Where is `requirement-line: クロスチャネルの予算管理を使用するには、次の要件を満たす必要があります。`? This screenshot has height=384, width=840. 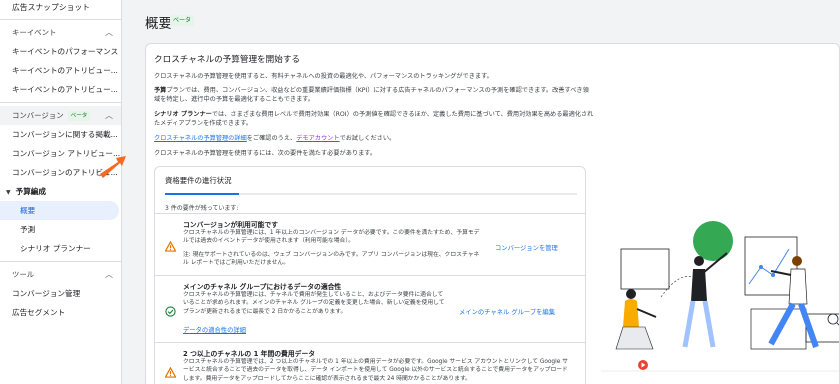
requirement-line: クロスチャネルの予算管理を使用するには、次の要件を満たす必要があります。 is located at coordinates (265, 153).